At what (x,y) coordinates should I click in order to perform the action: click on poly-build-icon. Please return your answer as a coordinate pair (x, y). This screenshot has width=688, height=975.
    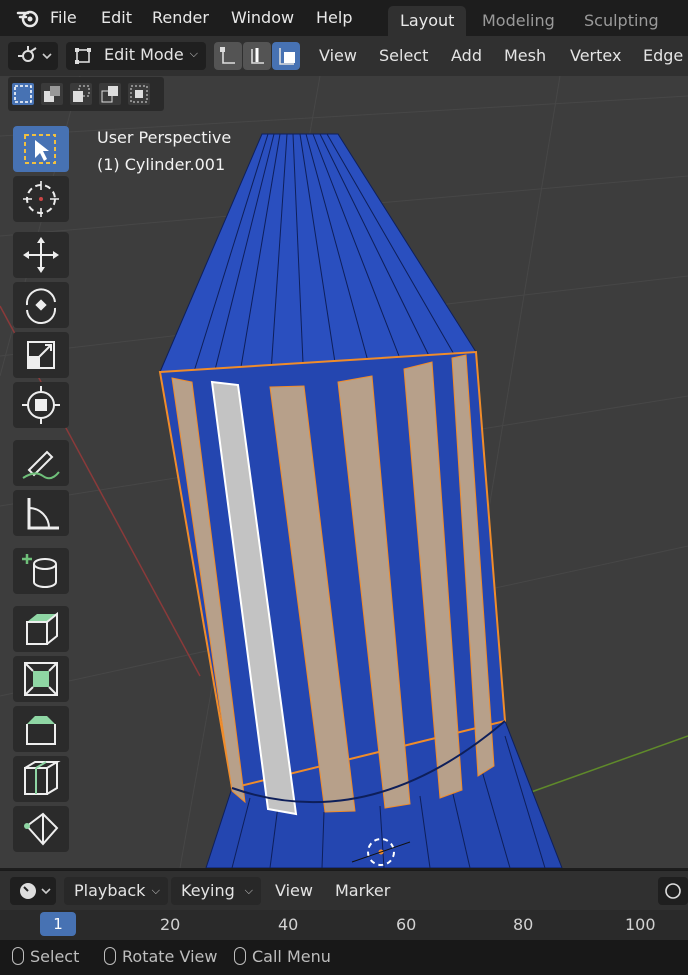
    Looking at the image, I should click on (41, 829).